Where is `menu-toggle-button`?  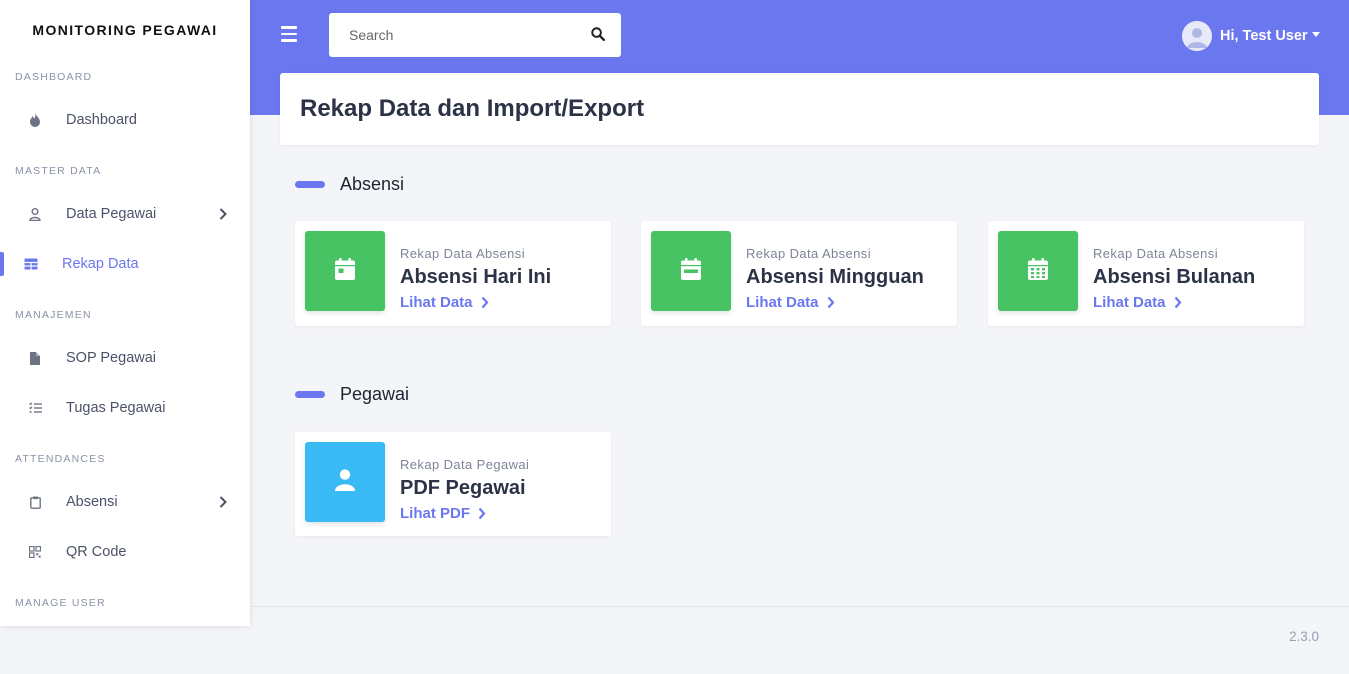 menu-toggle-button is located at coordinates (289, 35).